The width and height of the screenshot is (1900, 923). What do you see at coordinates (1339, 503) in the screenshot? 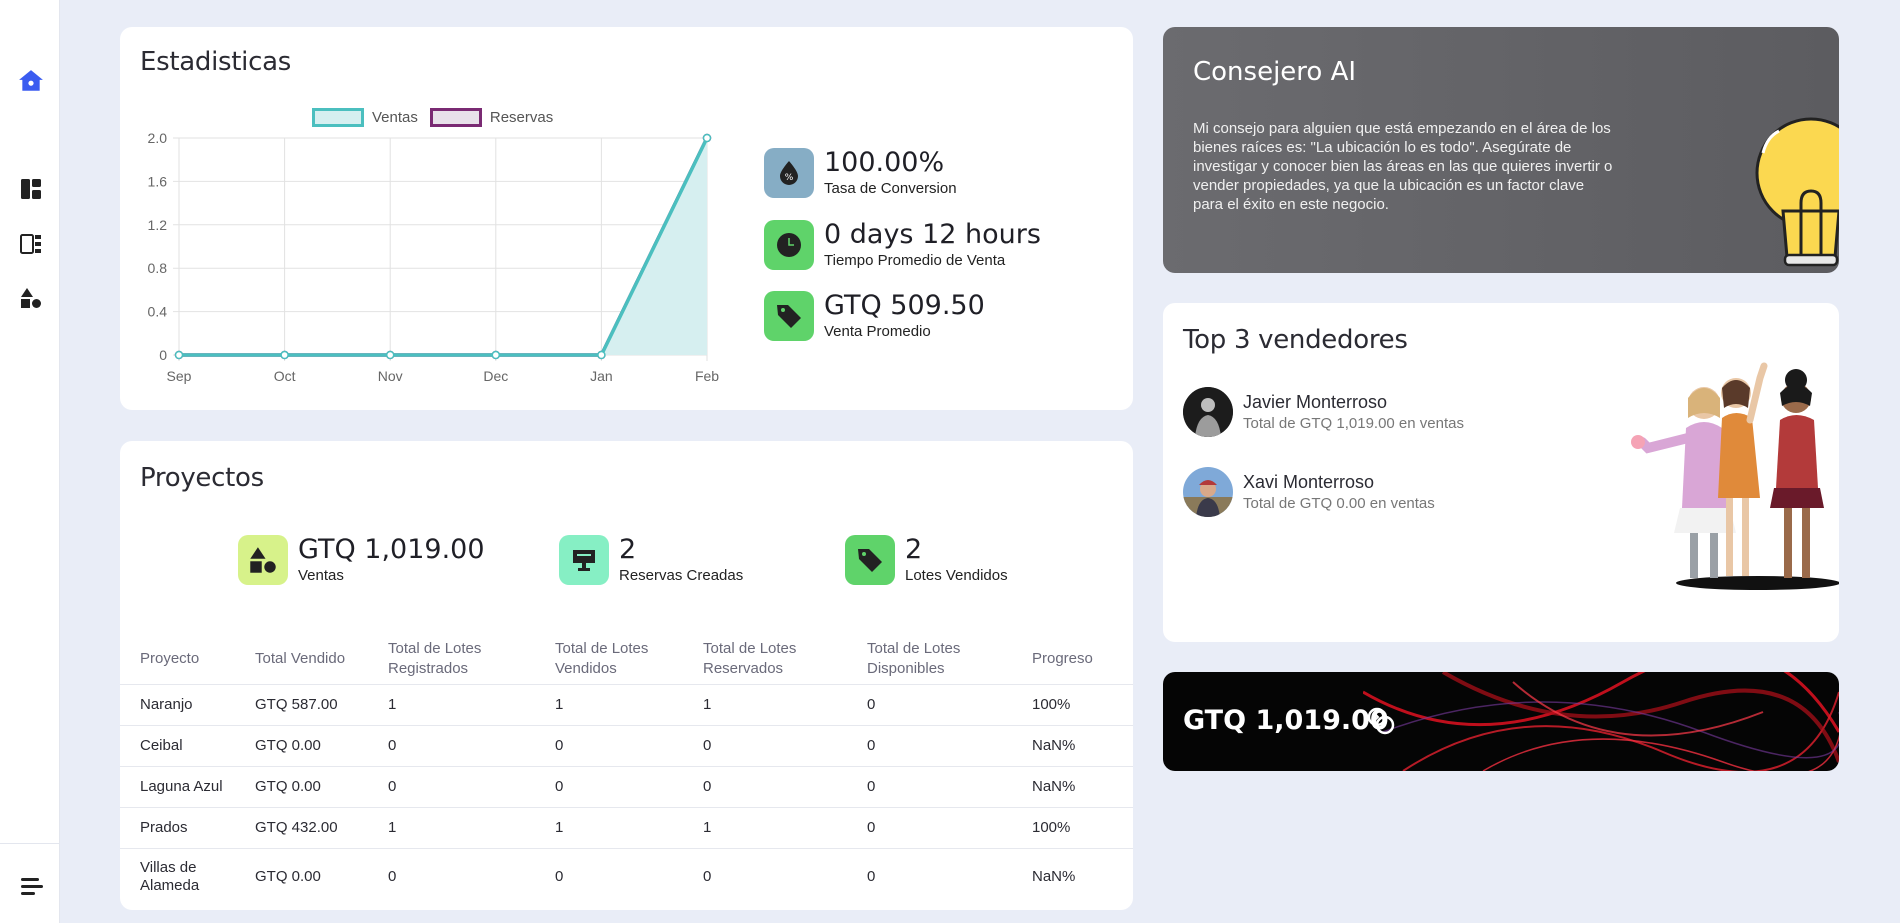
I see `seller-sales: Total de GTQ 0.00 en ventas` at bounding box center [1339, 503].